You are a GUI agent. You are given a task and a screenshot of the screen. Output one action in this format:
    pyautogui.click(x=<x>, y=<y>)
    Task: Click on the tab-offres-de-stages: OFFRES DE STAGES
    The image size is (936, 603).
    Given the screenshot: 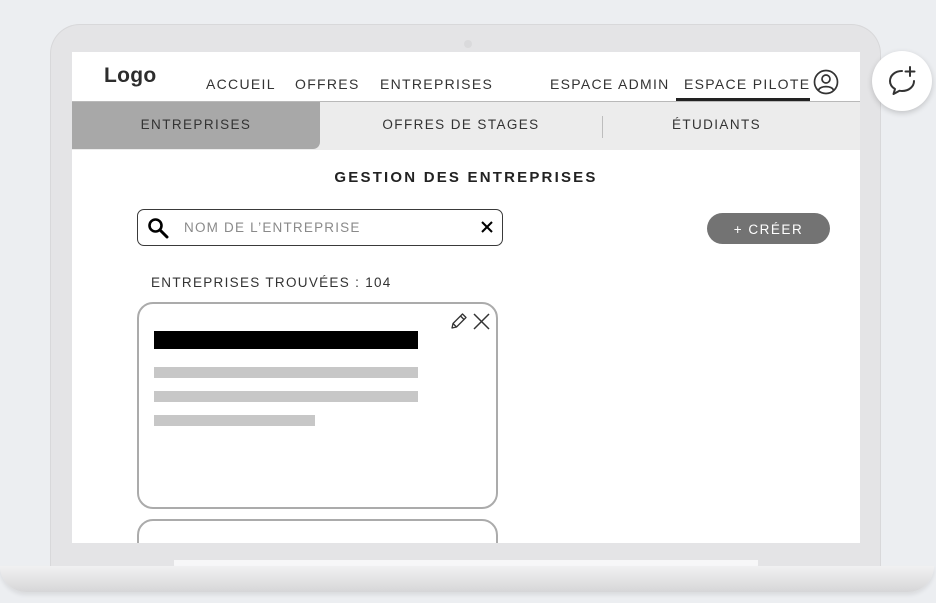 What is the action you would take?
    pyautogui.click(x=461, y=125)
    